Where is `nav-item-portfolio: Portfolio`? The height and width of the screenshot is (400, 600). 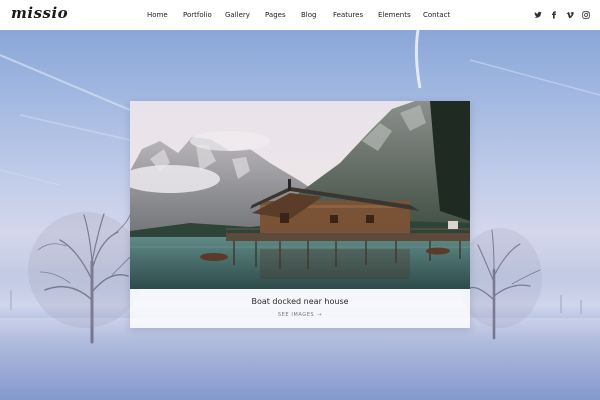 nav-item-portfolio: Portfolio is located at coordinates (197, 15).